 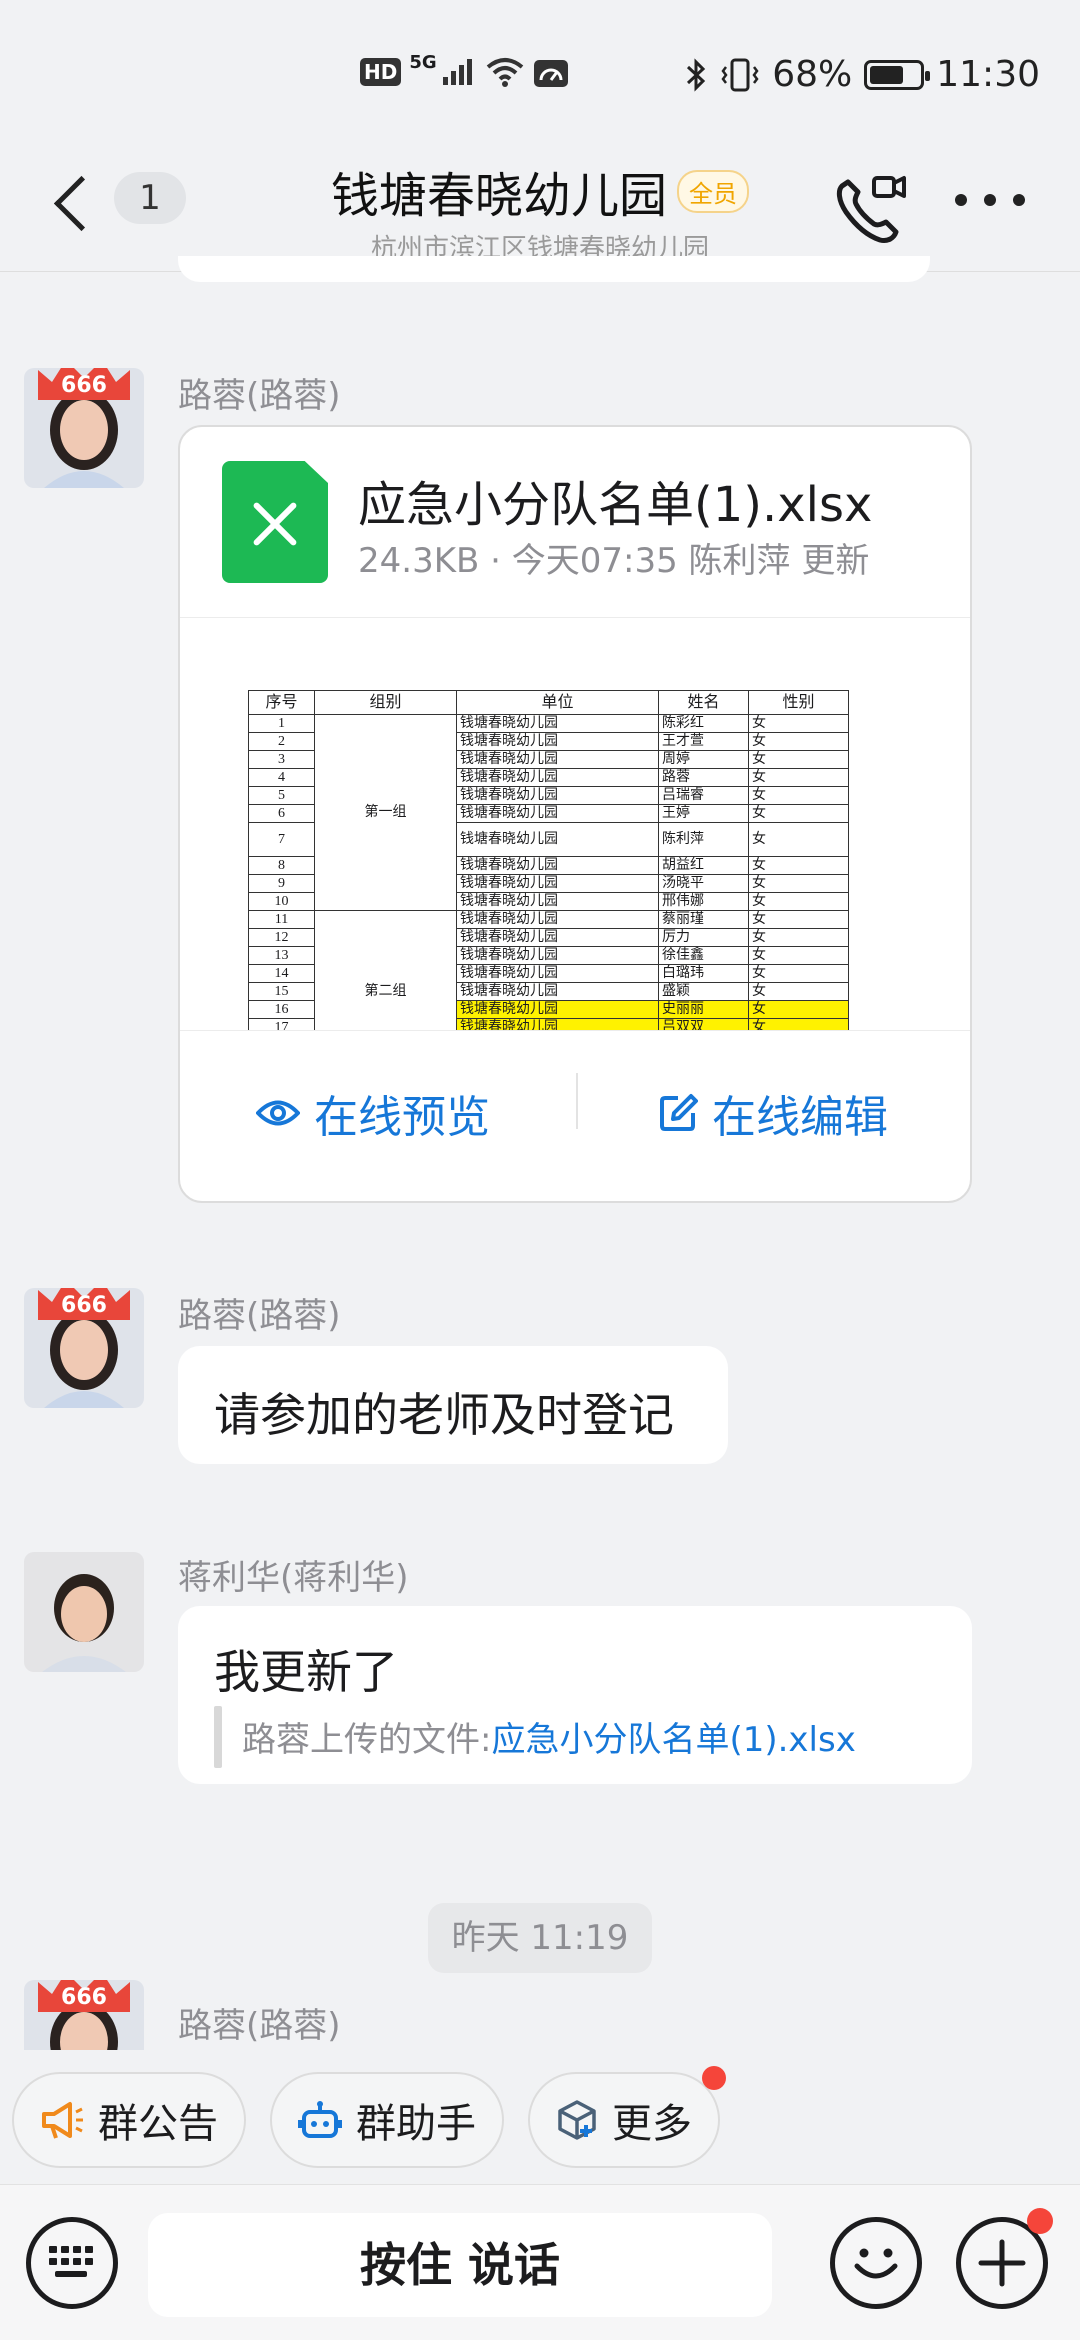 What do you see at coordinates (557, 702) in the screenshot?
I see `table-header-cell: 单位` at bounding box center [557, 702].